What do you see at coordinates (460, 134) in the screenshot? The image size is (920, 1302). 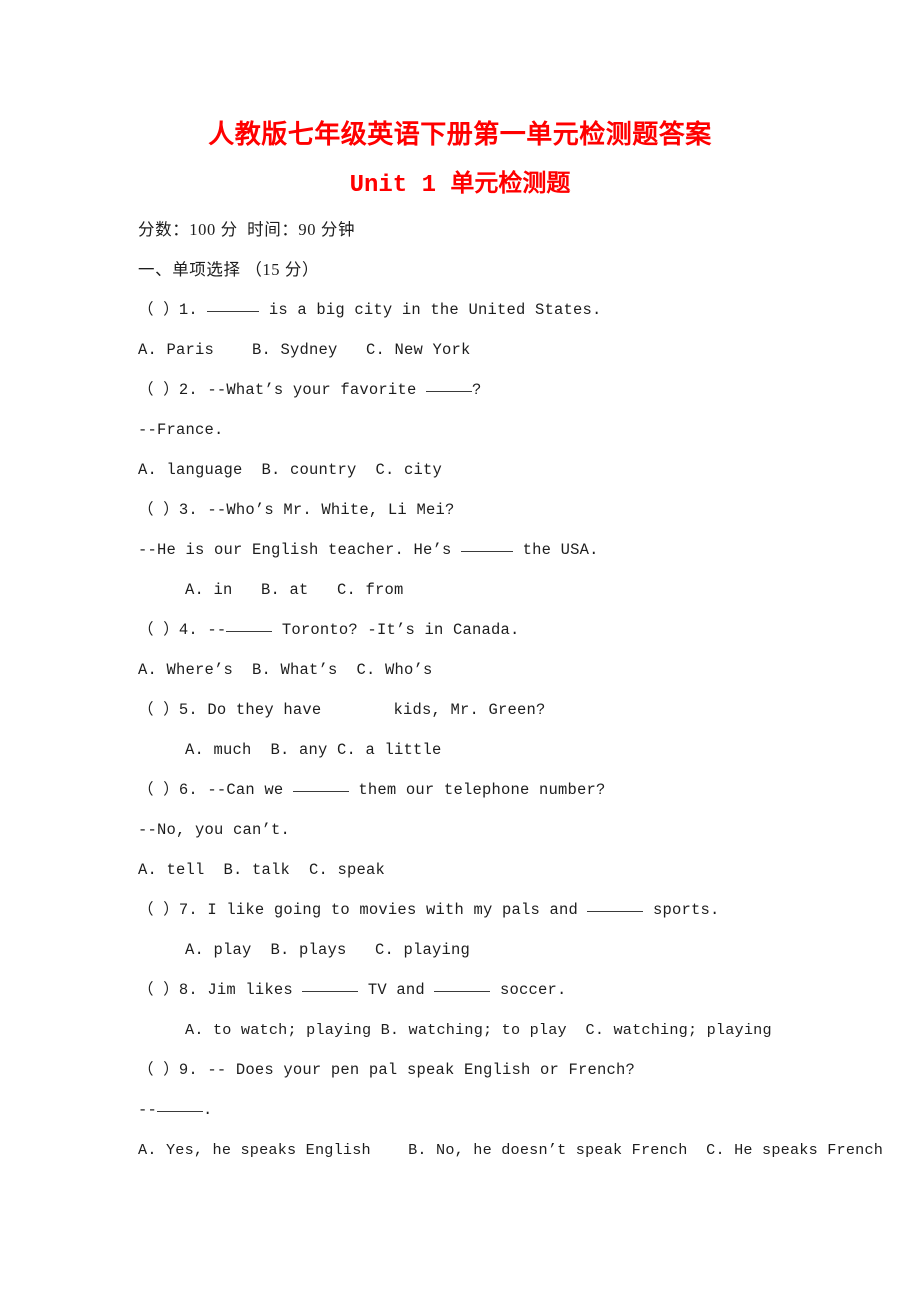 I see `document-title: 人教版七年级英语下册第一单元检测题答案` at bounding box center [460, 134].